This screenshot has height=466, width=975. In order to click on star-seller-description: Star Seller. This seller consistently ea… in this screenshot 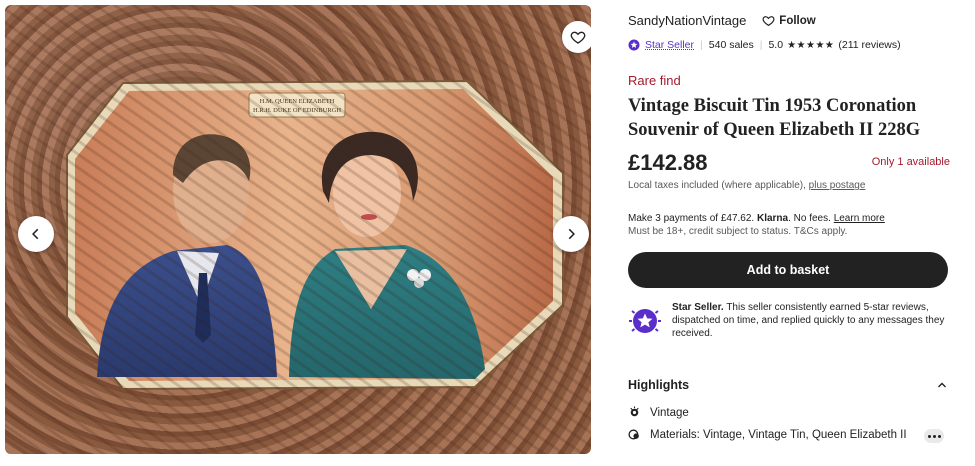, I will do `click(810, 320)`.